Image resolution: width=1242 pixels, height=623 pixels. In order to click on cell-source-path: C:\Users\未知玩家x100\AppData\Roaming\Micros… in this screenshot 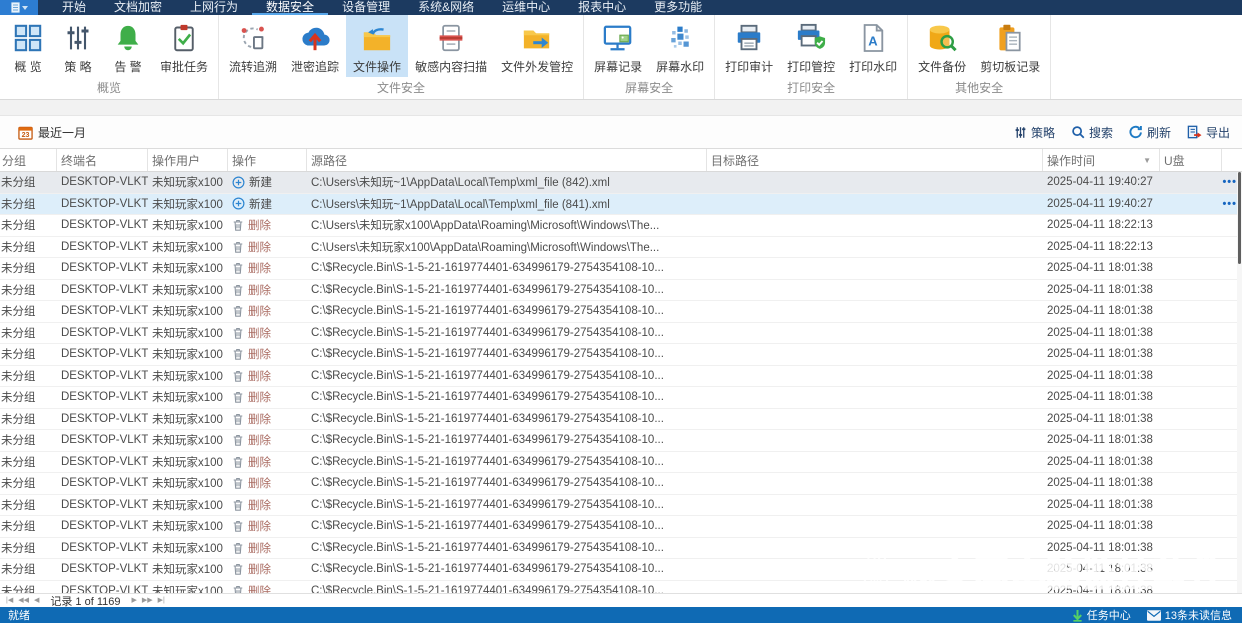, I will do `click(485, 247)`.